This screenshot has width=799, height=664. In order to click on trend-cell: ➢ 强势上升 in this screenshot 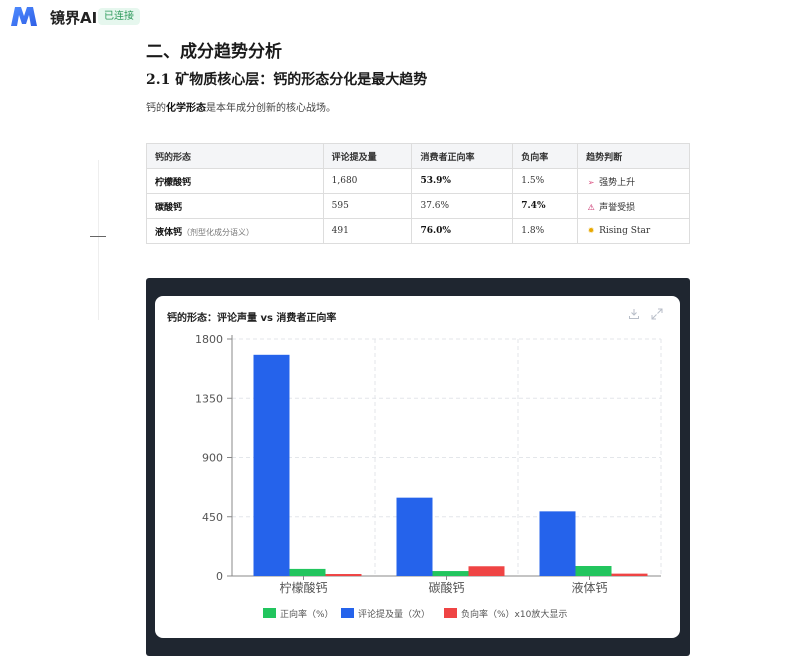, I will do `click(633, 181)`.